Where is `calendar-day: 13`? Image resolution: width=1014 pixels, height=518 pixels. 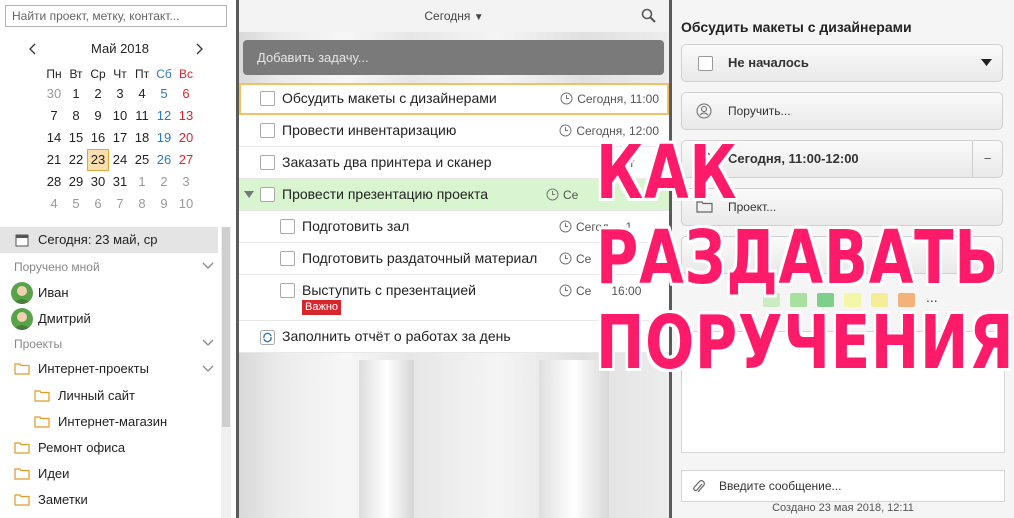
calendar-day: 13 is located at coordinates (186, 116).